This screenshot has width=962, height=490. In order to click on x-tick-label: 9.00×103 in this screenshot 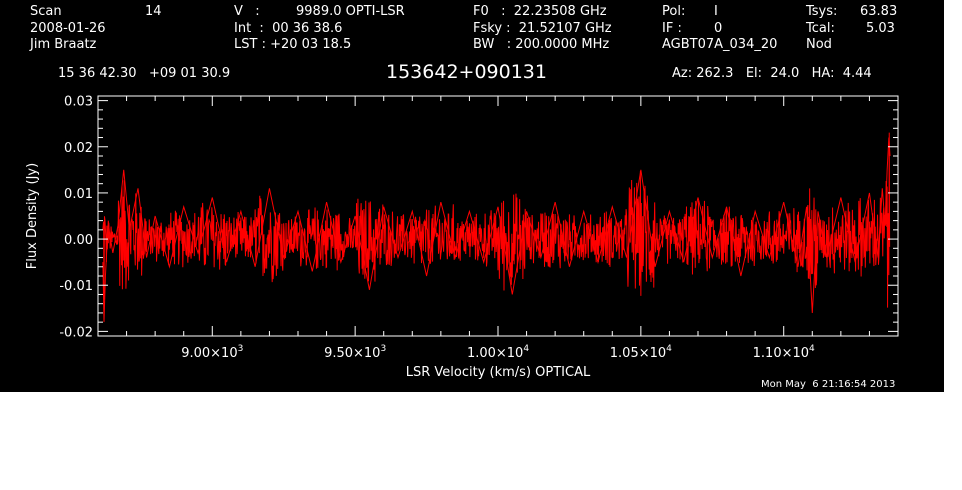, I will do `click(212, 352)`.